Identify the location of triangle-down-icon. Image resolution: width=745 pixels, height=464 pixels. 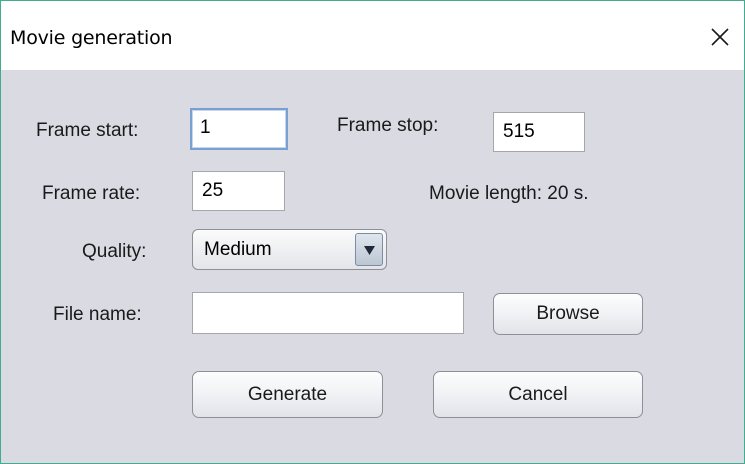
(369, 250).